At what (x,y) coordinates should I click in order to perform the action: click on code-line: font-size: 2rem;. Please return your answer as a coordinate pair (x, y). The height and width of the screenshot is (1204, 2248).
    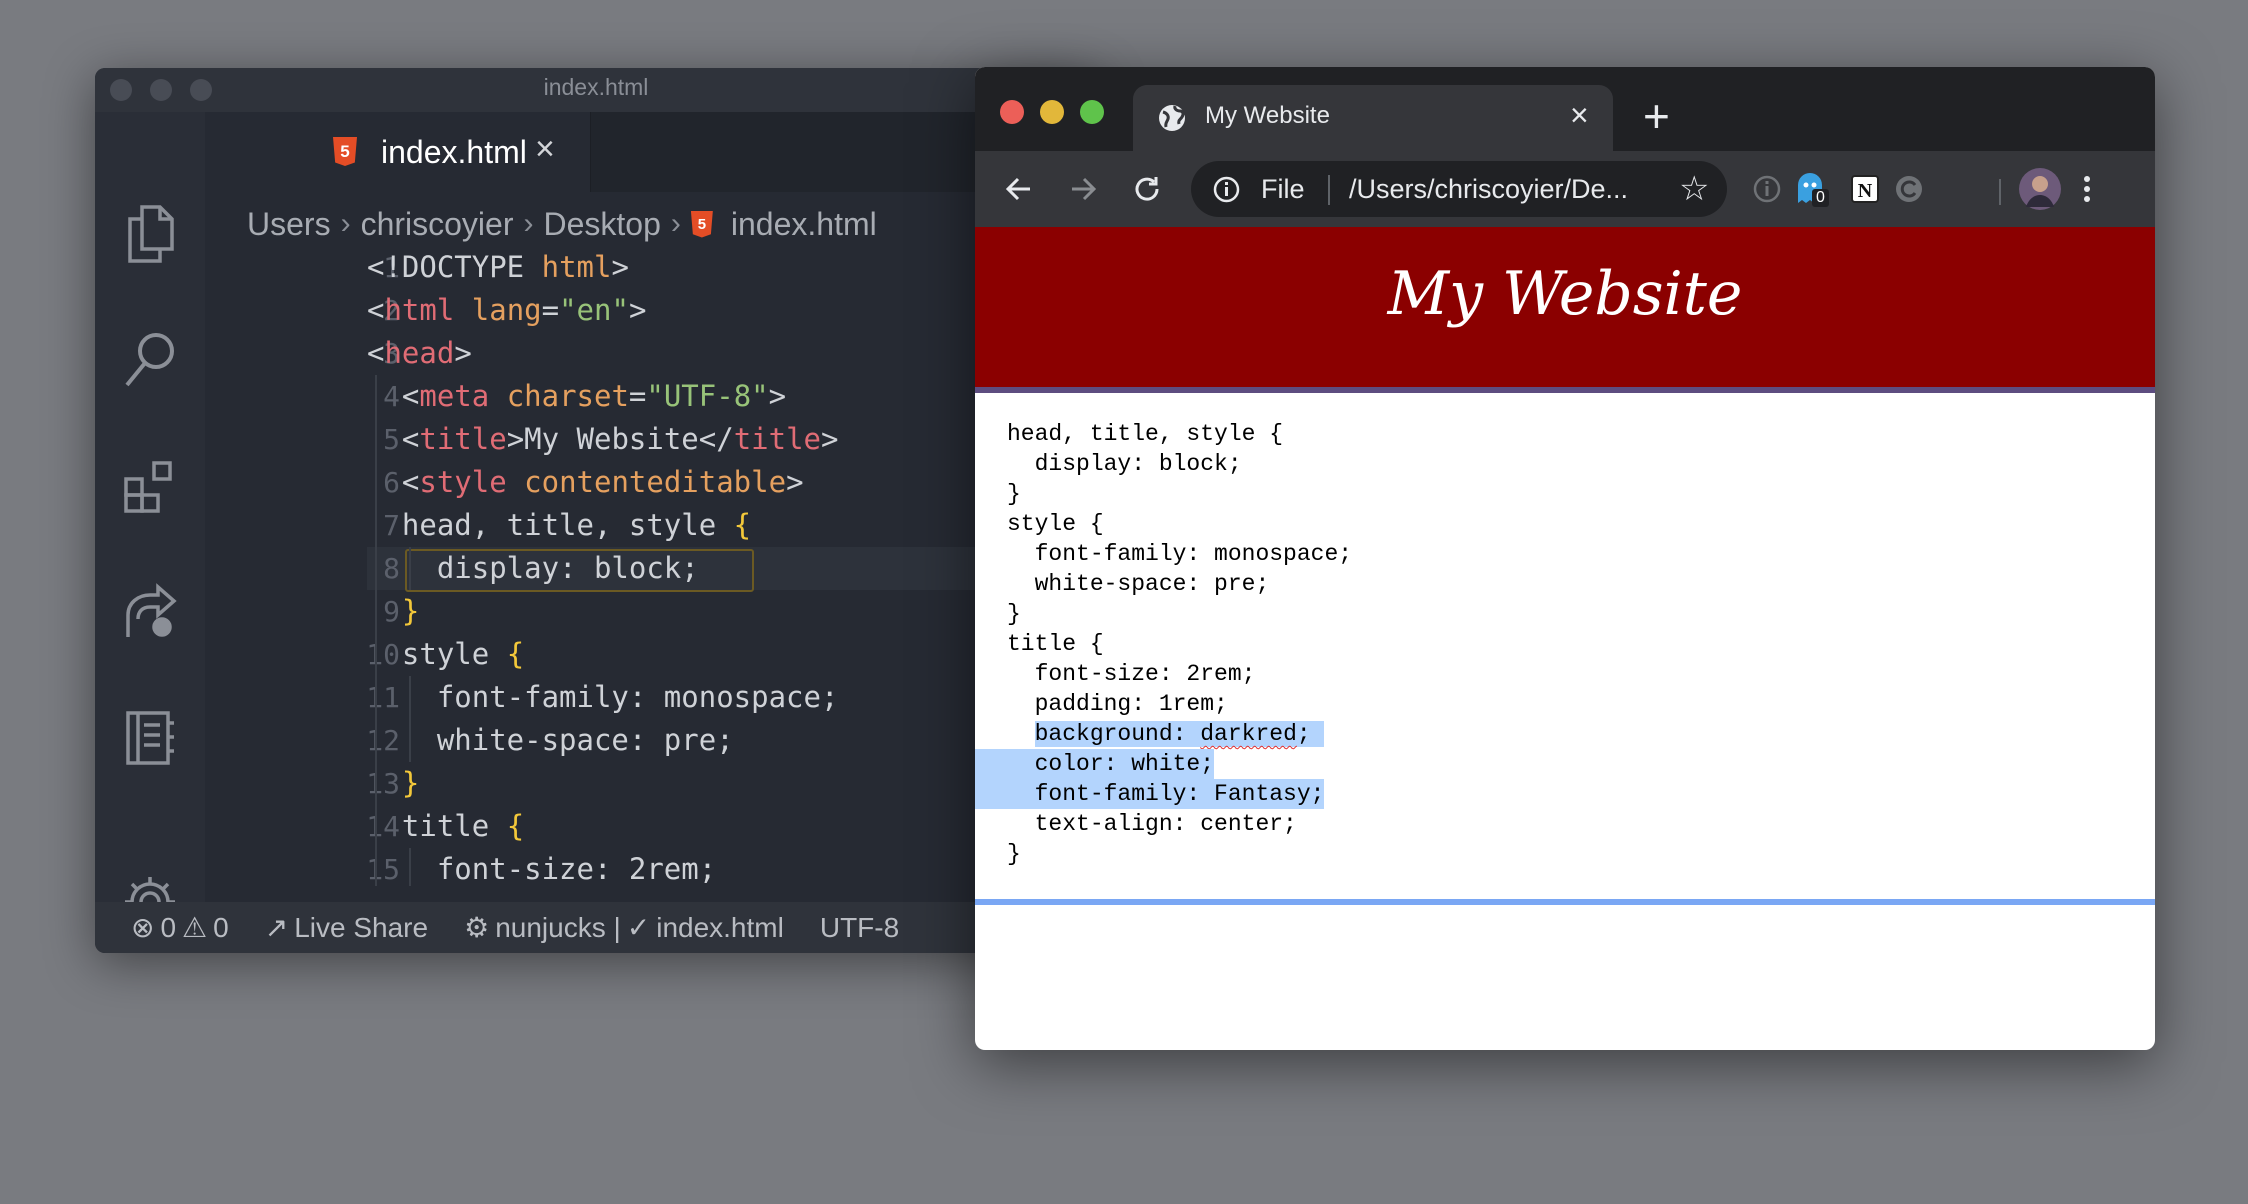
    Looking at the image, I should click on (542, 869).